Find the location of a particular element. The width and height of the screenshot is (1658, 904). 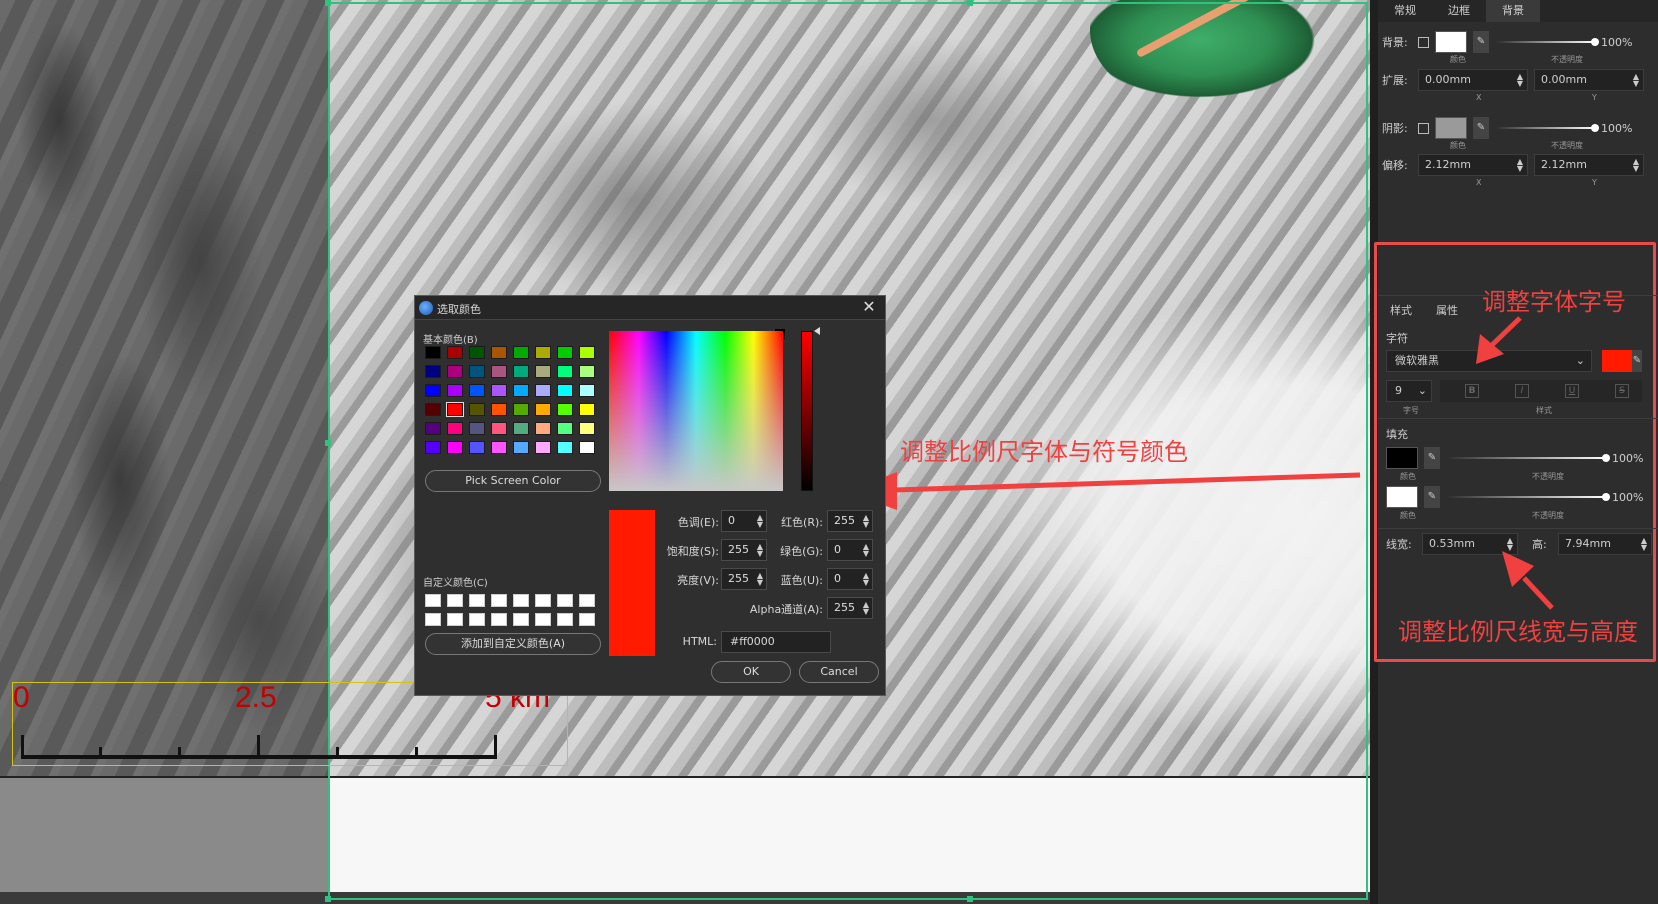

pick-screen-color-button: Pick Screen Color is located at coordinates (513, 481).